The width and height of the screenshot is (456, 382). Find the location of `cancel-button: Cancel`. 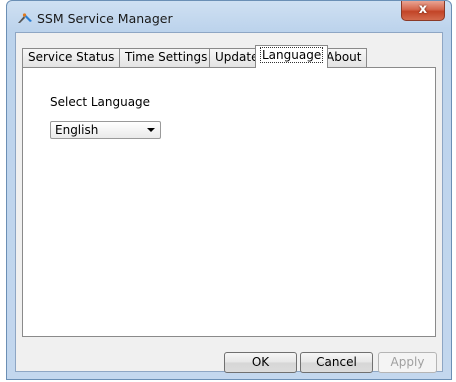

cancel-button: Cancel is located at coordinates (336, 362).